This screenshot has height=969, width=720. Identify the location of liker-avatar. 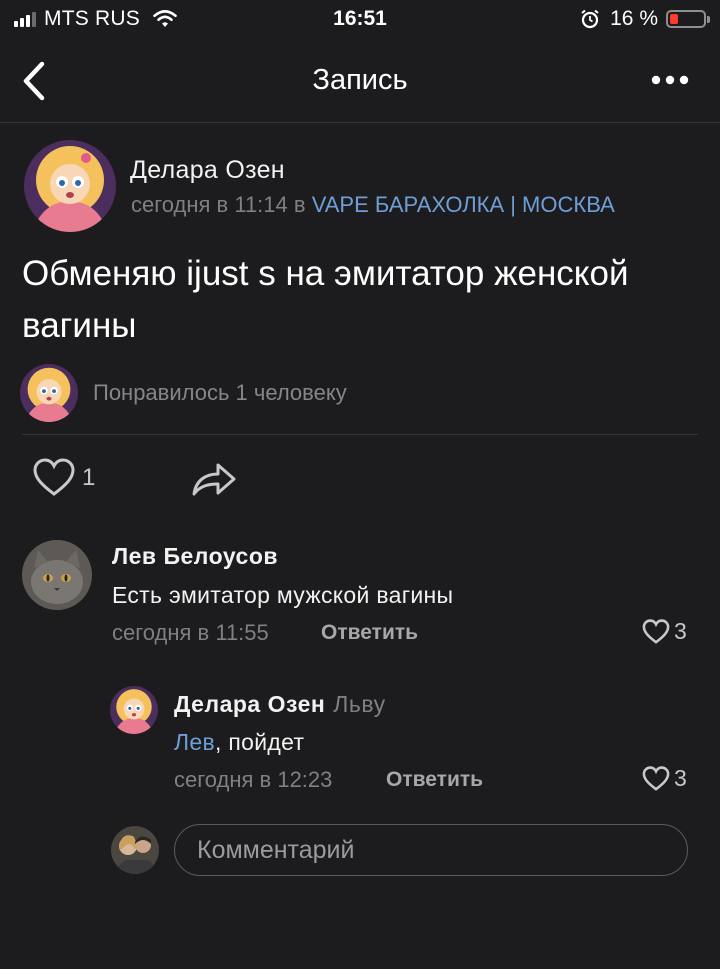
(49, 393).